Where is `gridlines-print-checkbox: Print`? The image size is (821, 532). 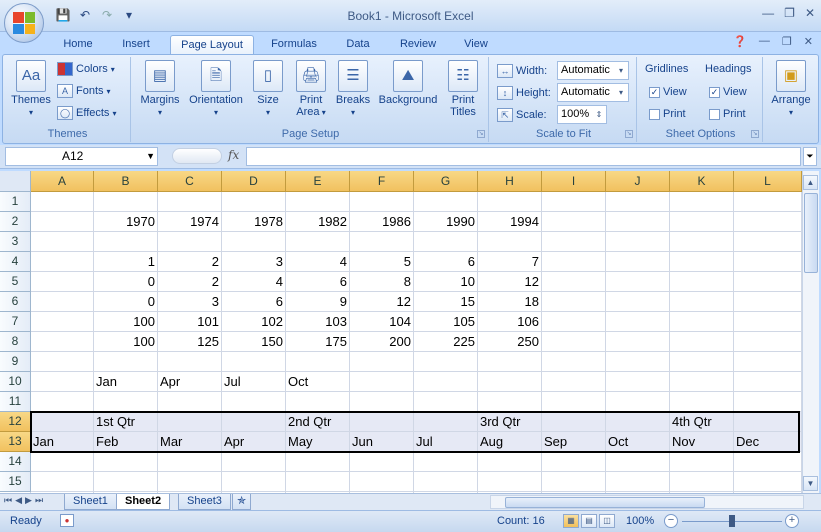
gridlines-print-checkbox: Print is located at coordinates (667, 114).